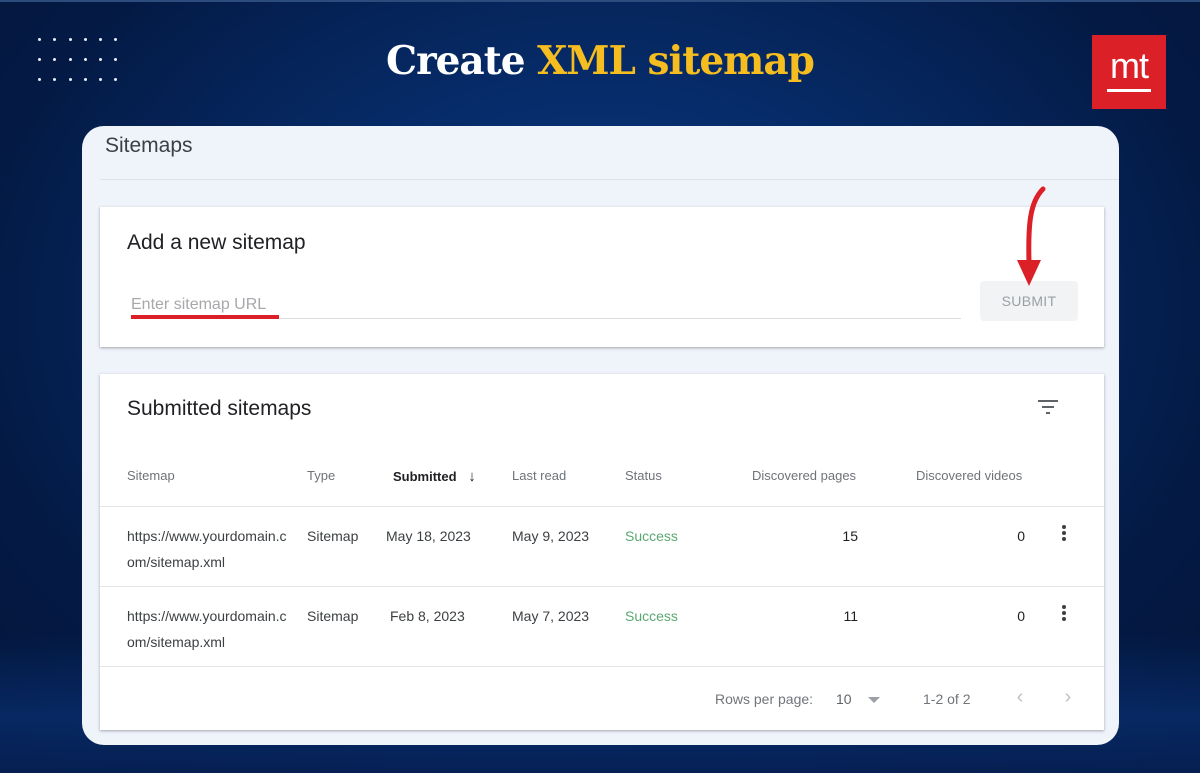 This screenshot has width=1200, height=773. Describe the element at coordinates (1020, 698) in the screenshot. I see `previous-page-icon: ‹` at that location.